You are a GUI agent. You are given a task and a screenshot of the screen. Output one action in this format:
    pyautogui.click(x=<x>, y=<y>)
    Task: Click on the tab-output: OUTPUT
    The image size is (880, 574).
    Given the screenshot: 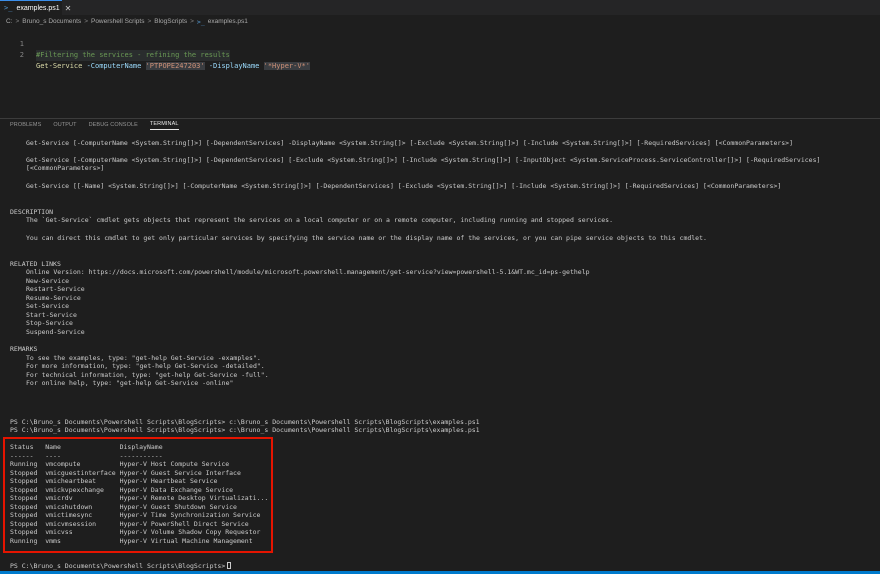 What is the action you would take?
    pyautogui.click(x=64, y=126)
    